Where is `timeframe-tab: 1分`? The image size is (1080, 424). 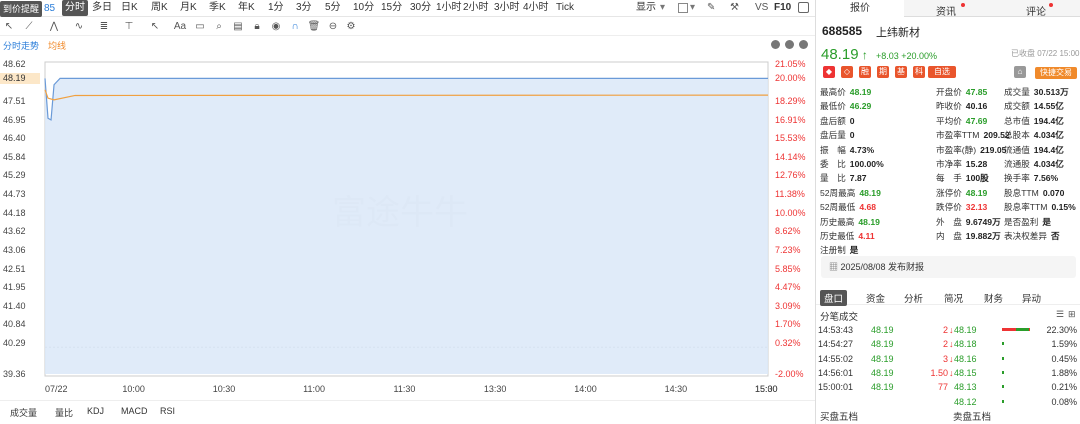 timeframe-tab: 1分 is located at coordinates (276, 8).